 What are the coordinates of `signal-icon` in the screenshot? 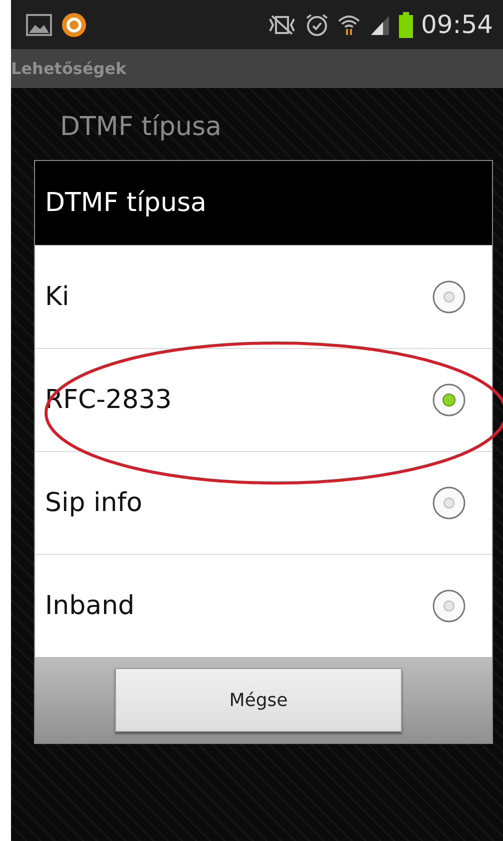 It's located at (379, 25).